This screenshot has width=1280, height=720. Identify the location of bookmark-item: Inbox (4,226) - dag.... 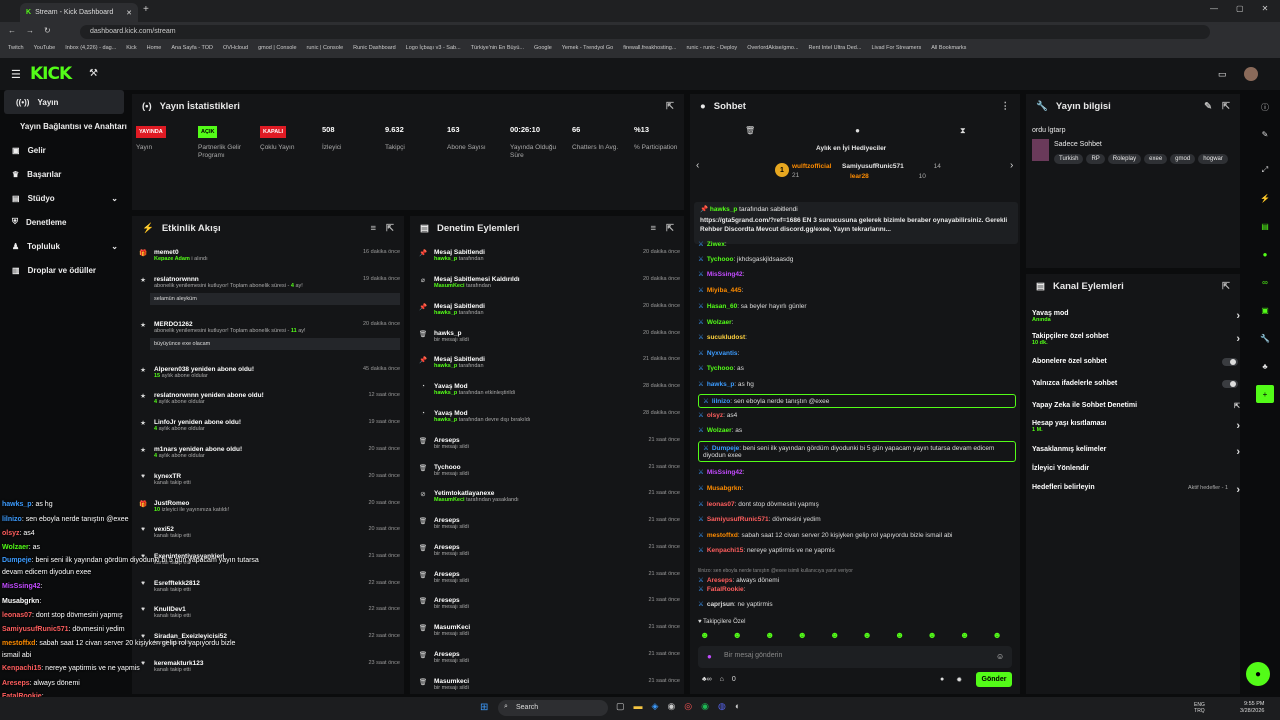
(90, 50).